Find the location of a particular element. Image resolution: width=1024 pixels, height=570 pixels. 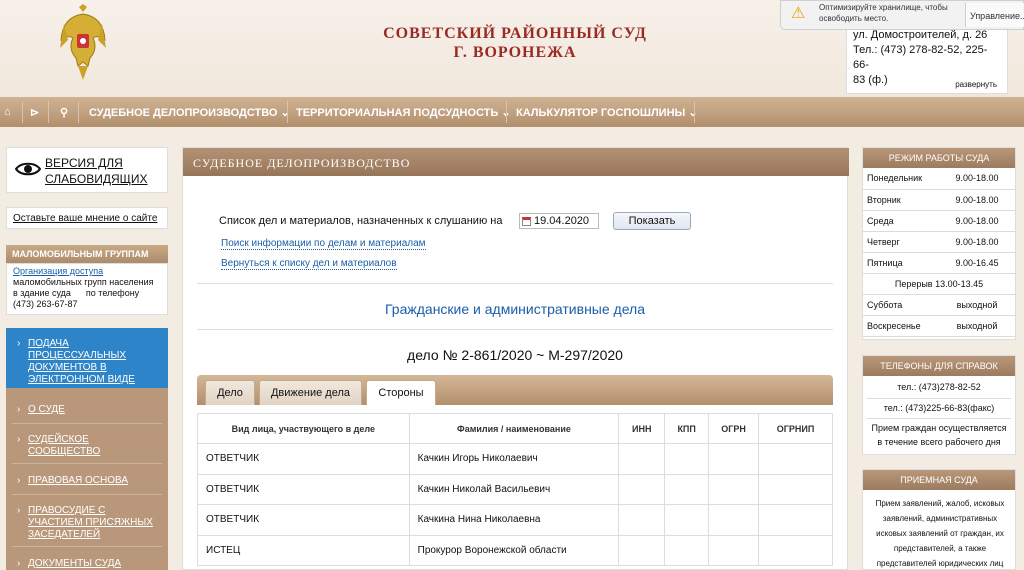

column-header: ОГРН is located at coordinates (734, 428).